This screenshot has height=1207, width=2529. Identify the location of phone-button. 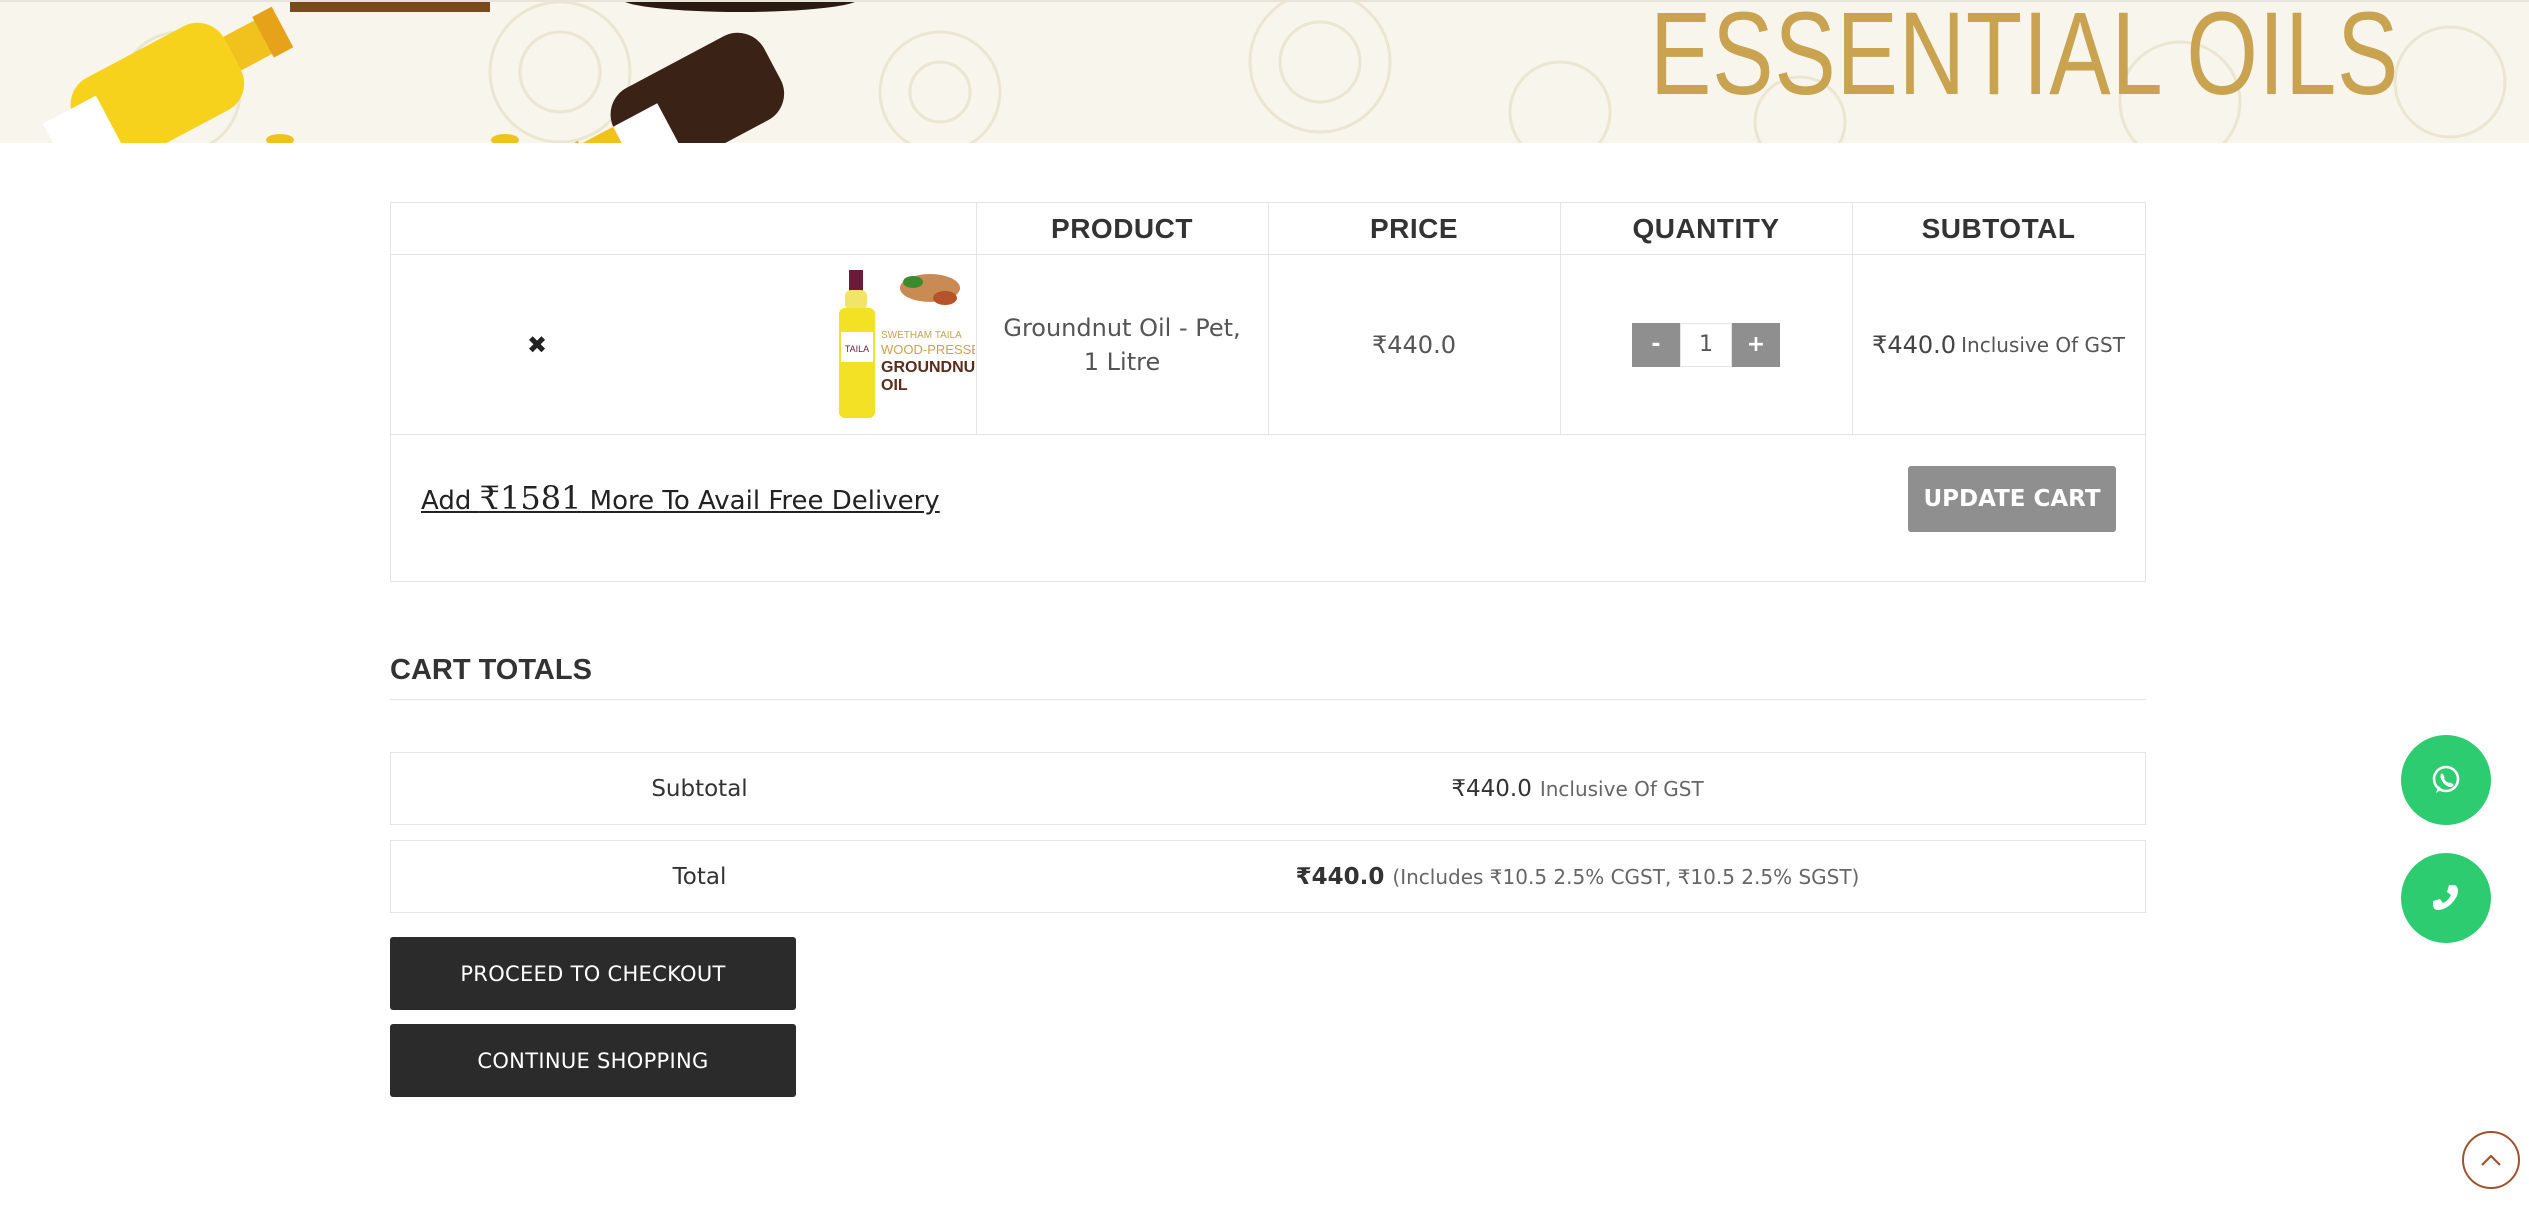
(2446, 898).